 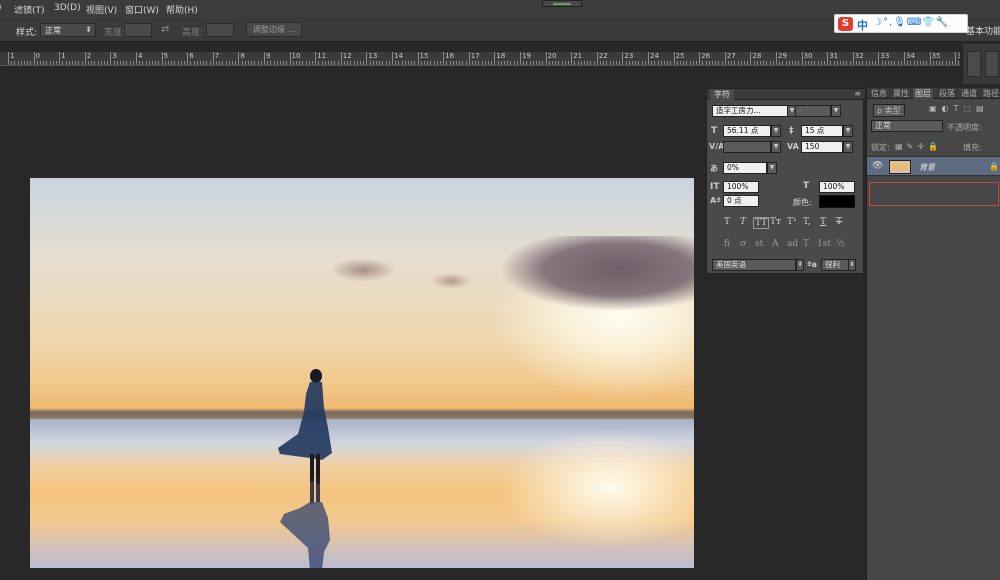 I want to click on menu-item-view: 视图(V), so click(x=101, y=9).